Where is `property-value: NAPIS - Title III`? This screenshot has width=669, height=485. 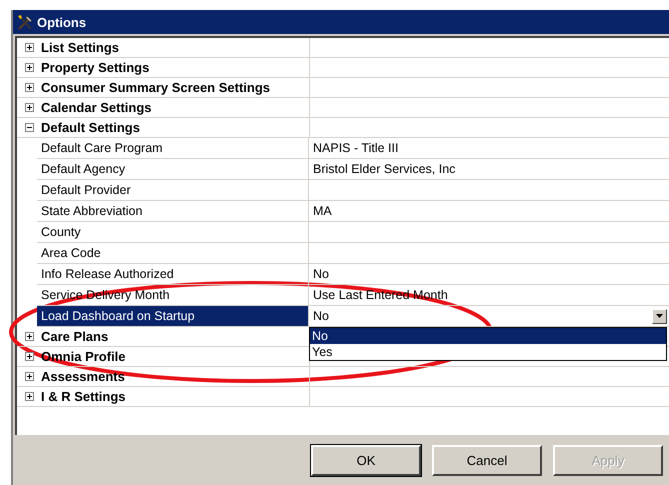
property-value: NAPIS - Title III is located at coordinates (355, 148).